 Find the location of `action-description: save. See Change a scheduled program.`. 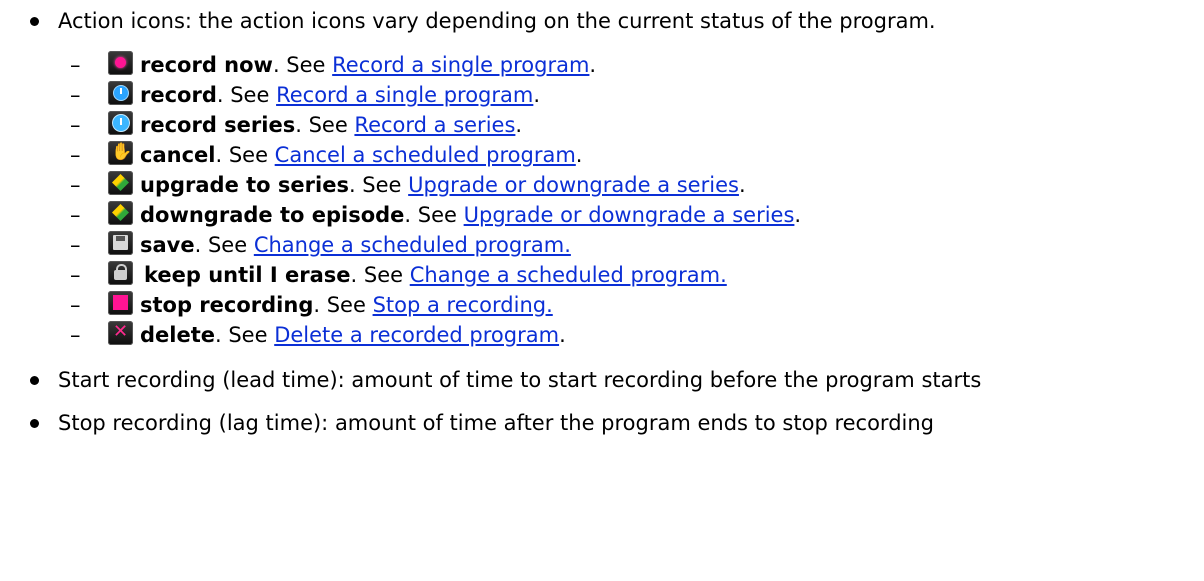

action-description: save. See Change a scheduled program. is located at coordinates (355, 245).